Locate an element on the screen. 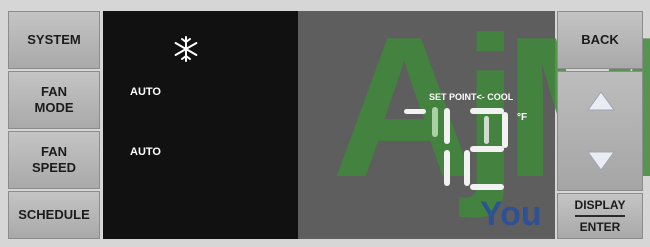  fan-mode-value: AUTO is located at coordinates (145, 92).